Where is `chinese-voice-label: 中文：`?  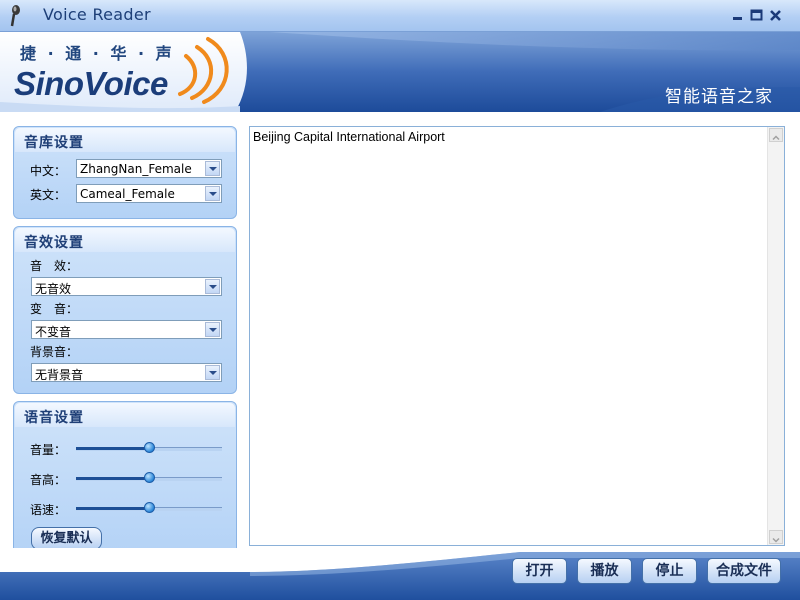 chinese-voice-label: 中文： is located at coordinates (48, 171).